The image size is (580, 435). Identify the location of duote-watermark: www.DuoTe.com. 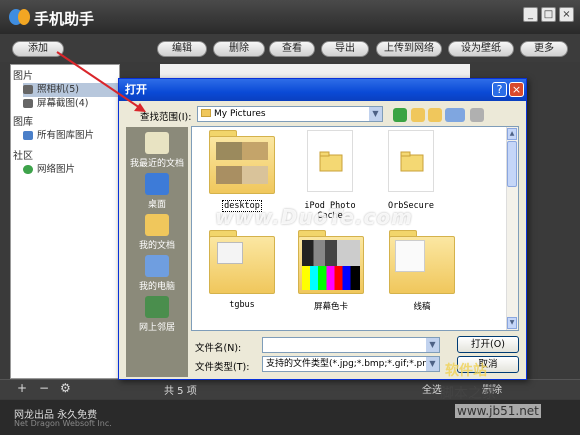
(314, 217).